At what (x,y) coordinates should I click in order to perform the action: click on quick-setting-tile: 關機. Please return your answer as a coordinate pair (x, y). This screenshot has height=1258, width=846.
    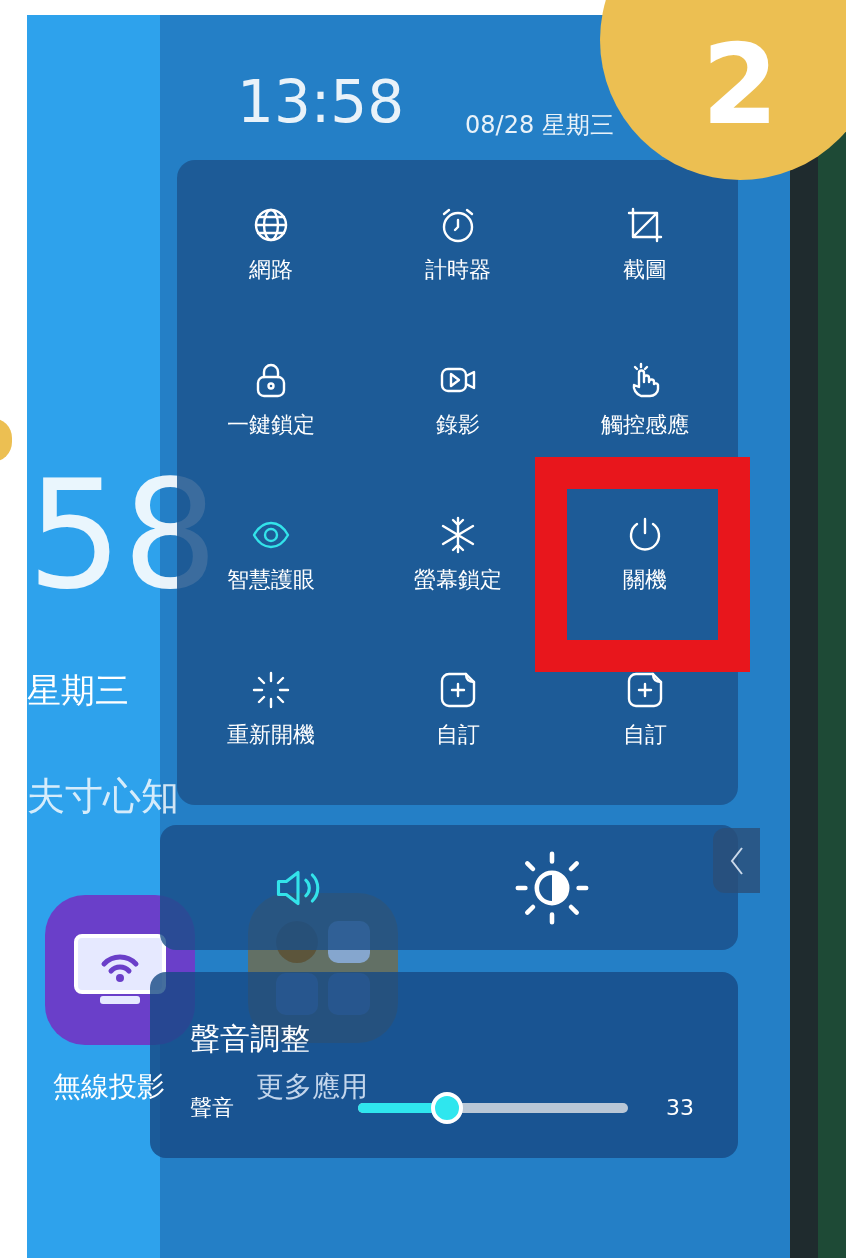
    Looking at the image, I should click on (644, 548).